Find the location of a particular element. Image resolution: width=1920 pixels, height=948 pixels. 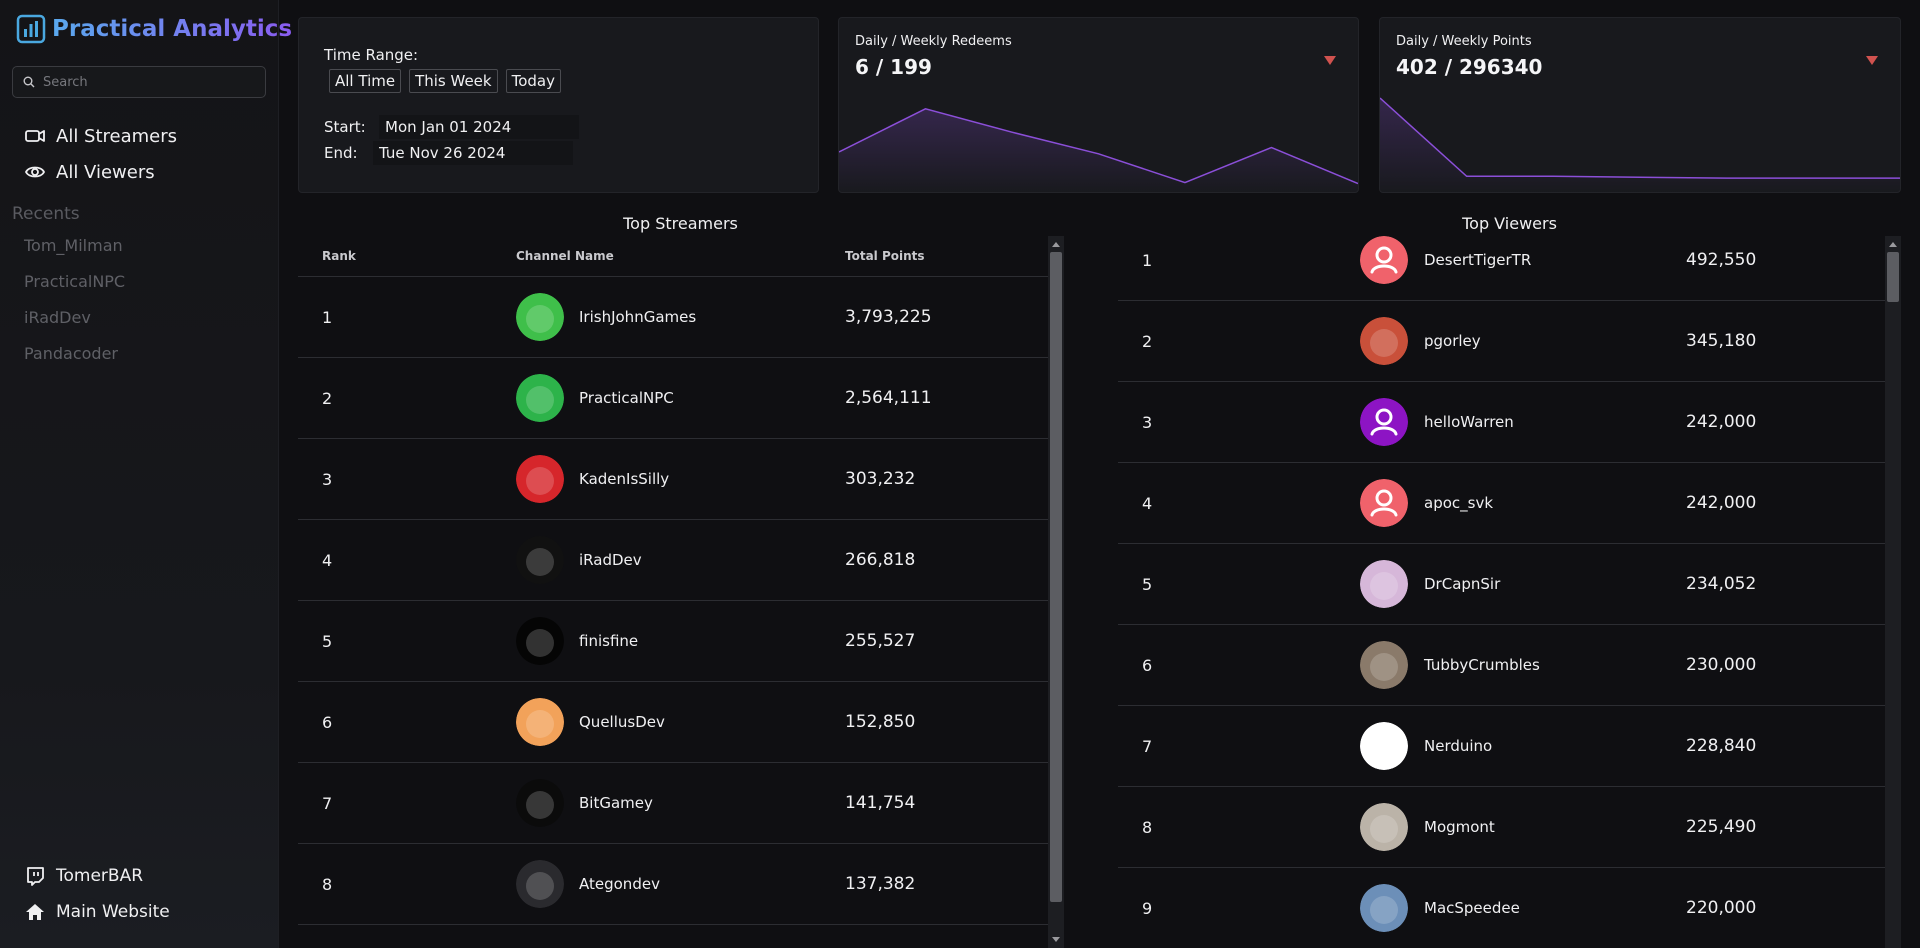

channel-name: Nerduino is located at coordinates (1458, 746).